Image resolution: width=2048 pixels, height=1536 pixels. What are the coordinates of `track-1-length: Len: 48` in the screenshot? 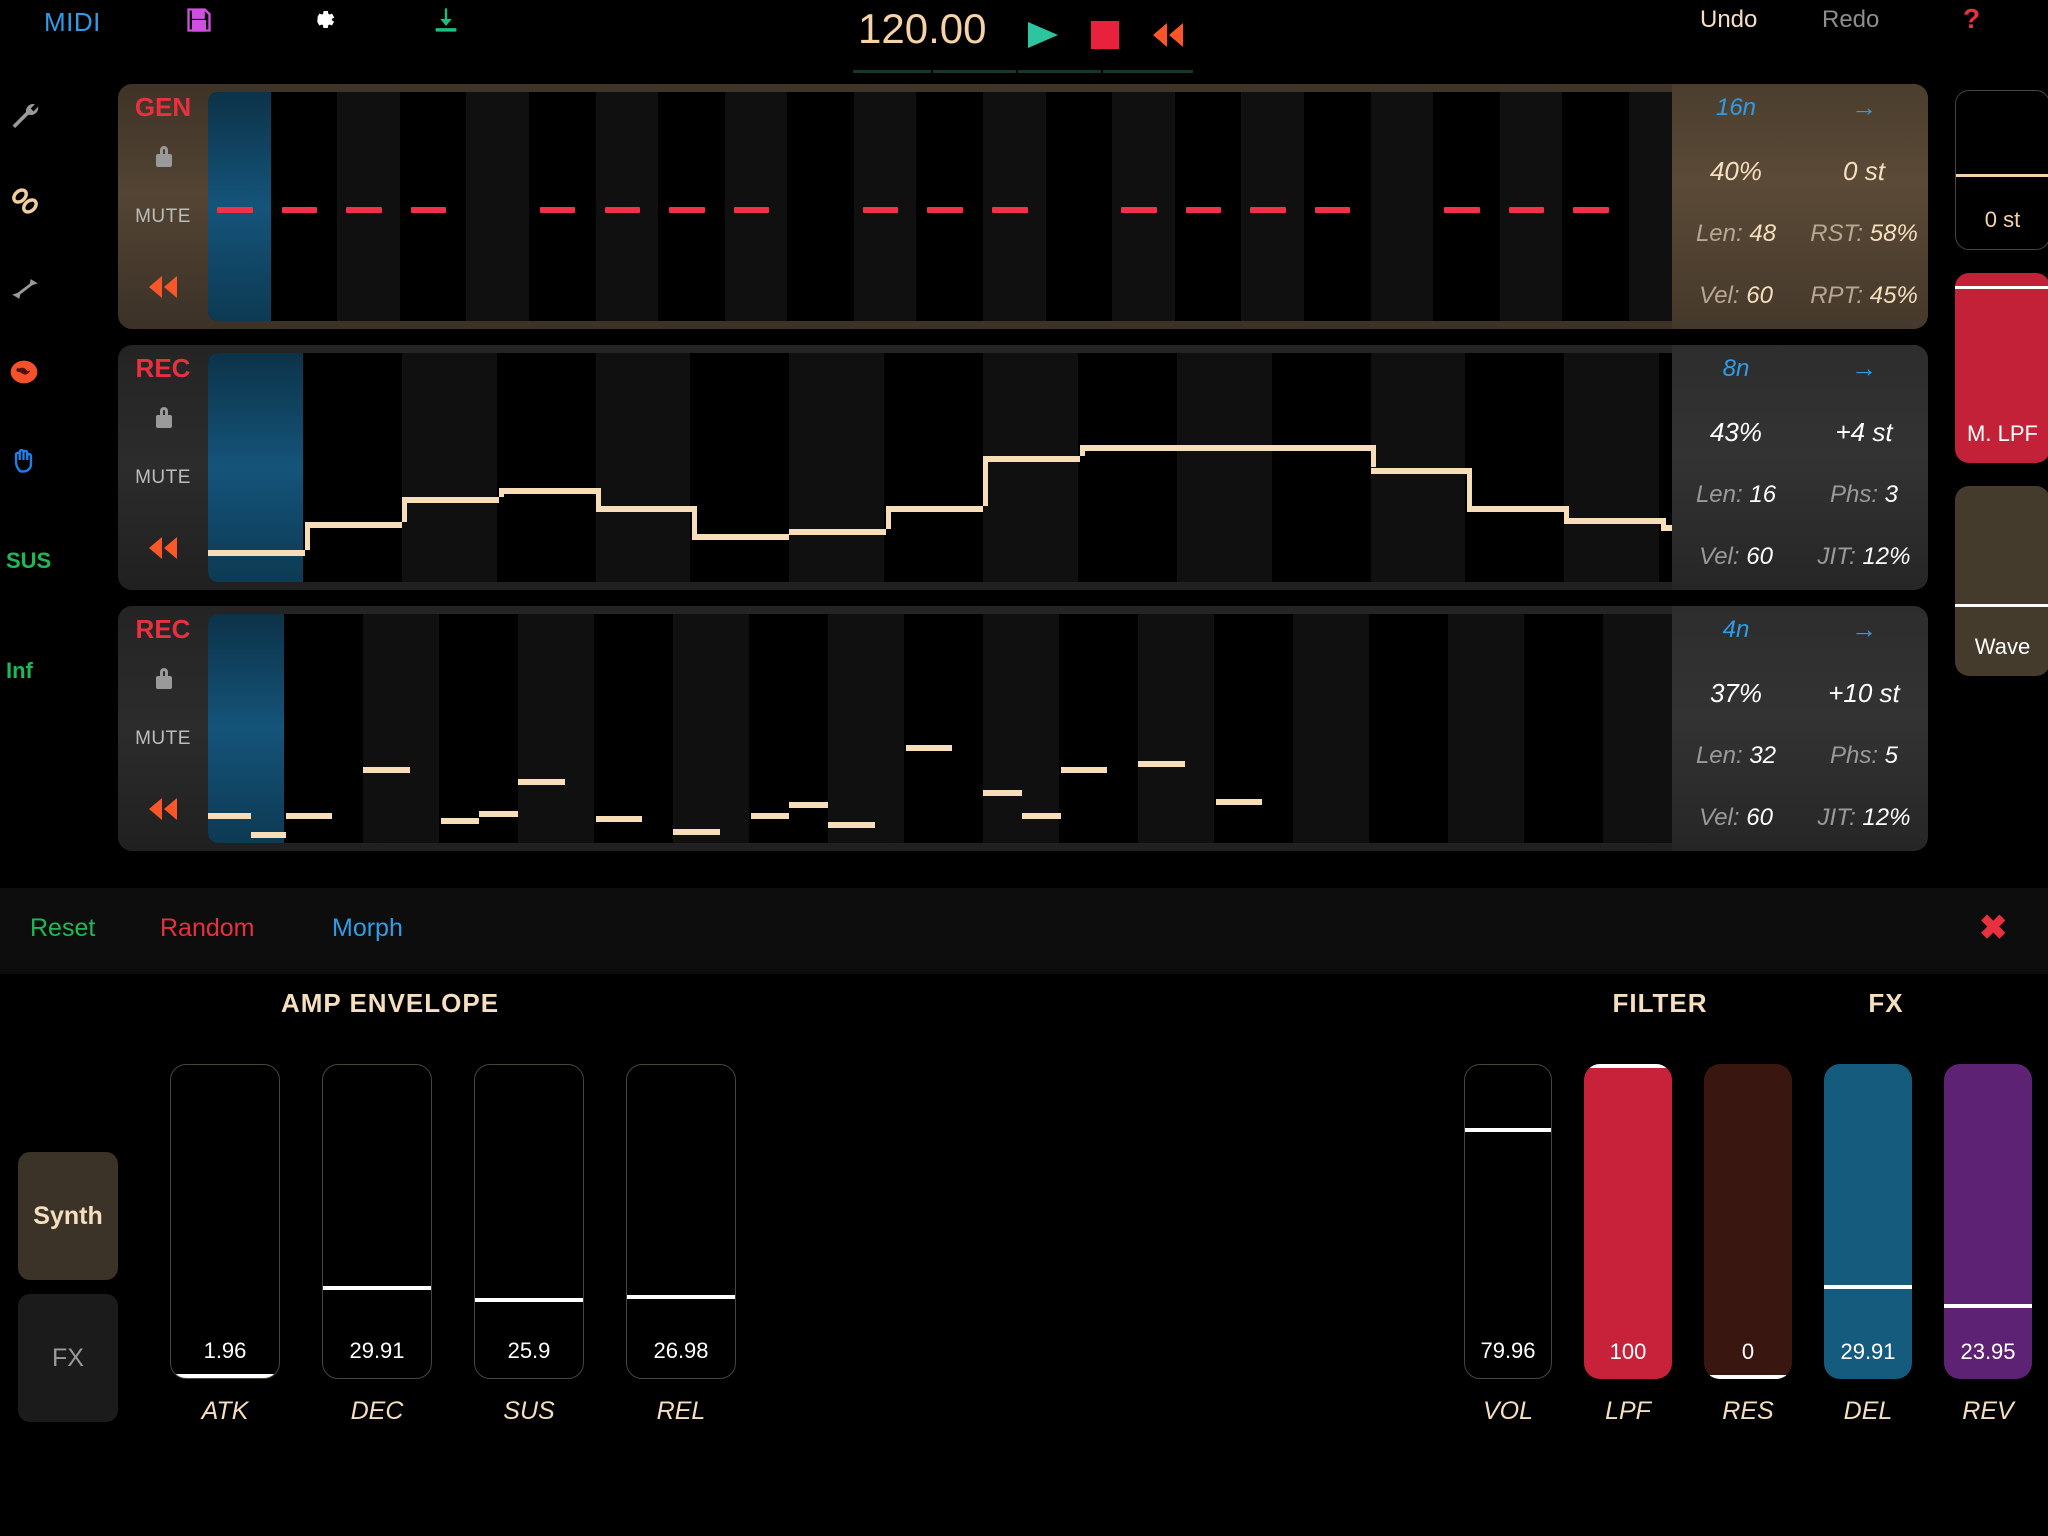 It's located at (1736, 234).